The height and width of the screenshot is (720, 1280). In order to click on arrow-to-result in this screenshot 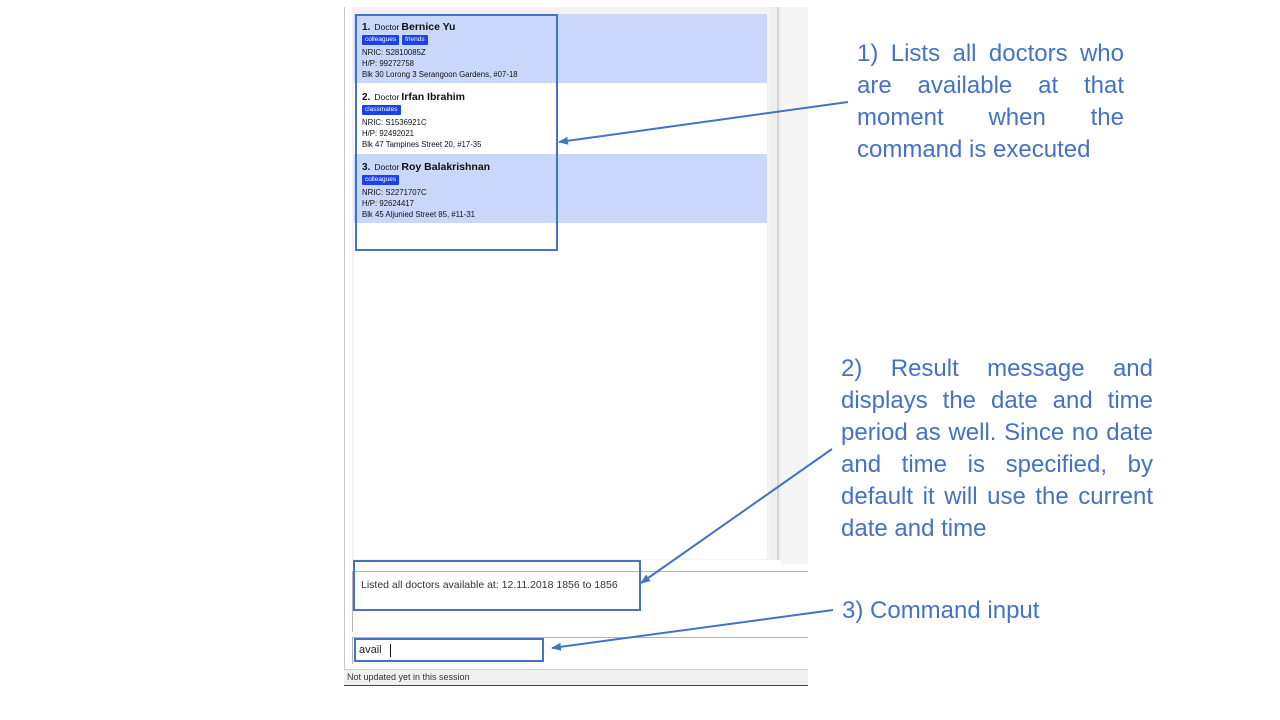, I will do `click(736, 516)`.